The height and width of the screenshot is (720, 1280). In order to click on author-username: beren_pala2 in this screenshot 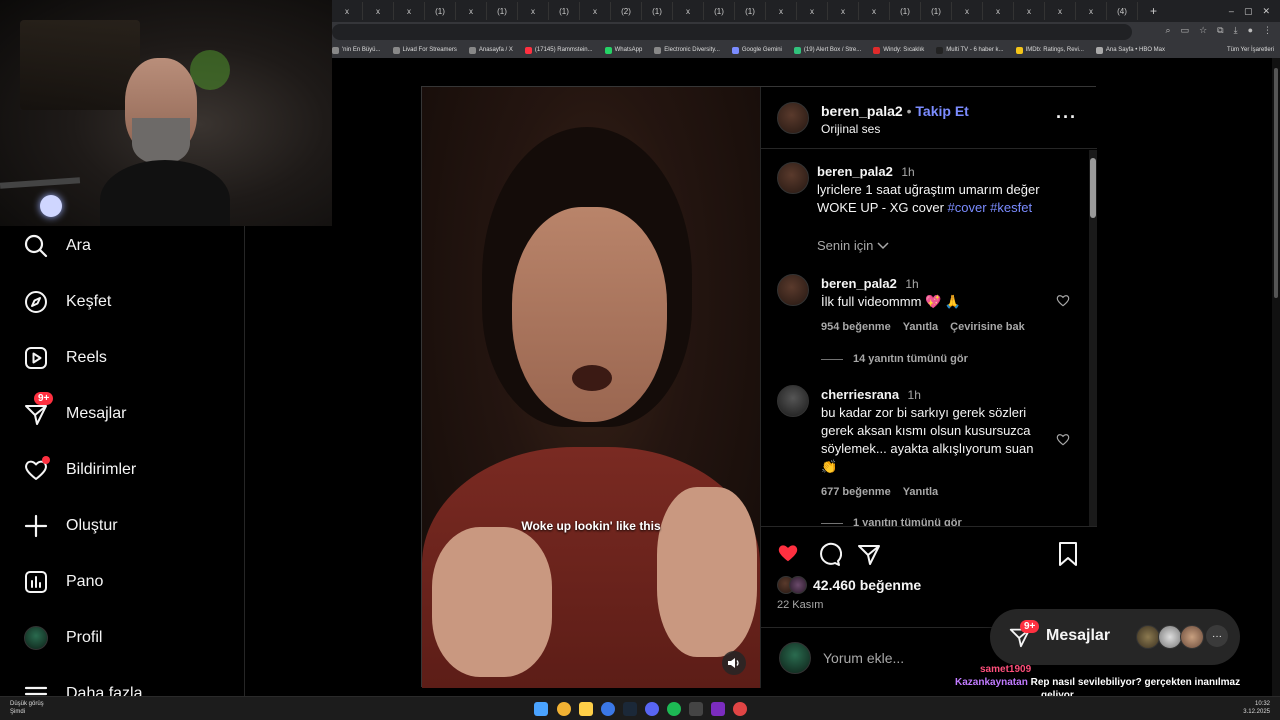, I will do `click(862, 111)`.